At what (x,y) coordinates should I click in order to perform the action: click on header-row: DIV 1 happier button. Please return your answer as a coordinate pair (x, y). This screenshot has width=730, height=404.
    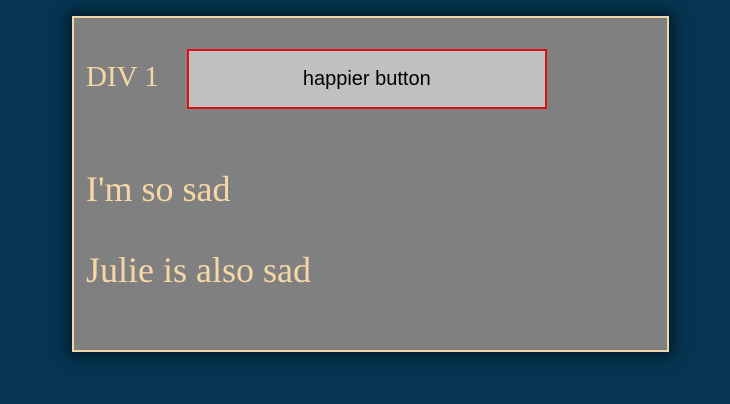
    Looking at the image, I should click on (316, 79).